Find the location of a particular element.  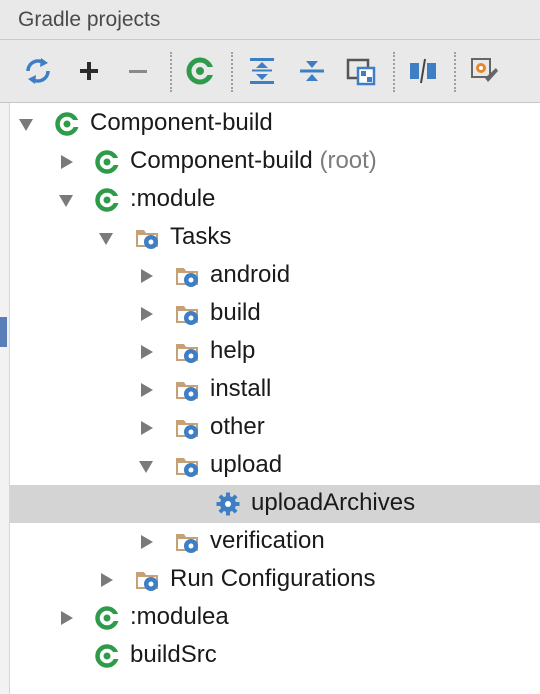

tree-node-run-configurations: Run Configurations is located at coordinates (275, 580).